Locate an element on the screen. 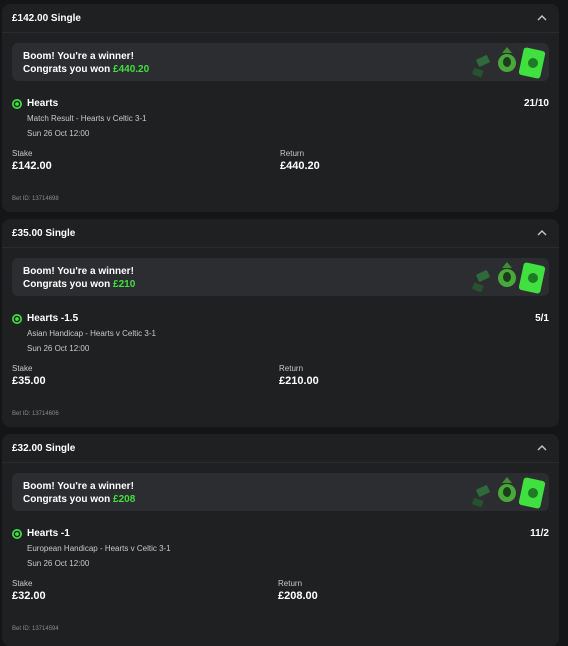 The height and width of the screenshot is (646, 568). bet-id: Bet ID: 13714698 is located at coordinates (35, 199).